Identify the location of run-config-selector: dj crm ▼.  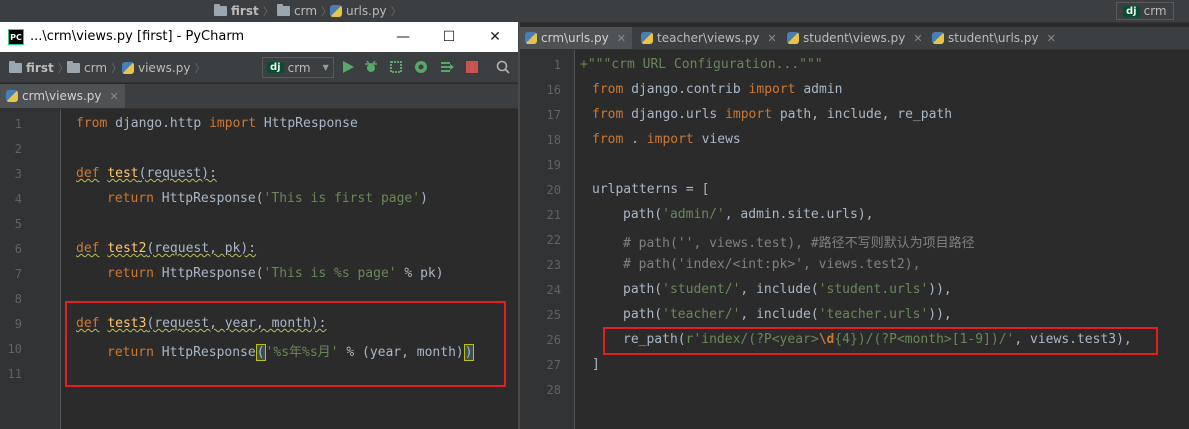
(298, 67).